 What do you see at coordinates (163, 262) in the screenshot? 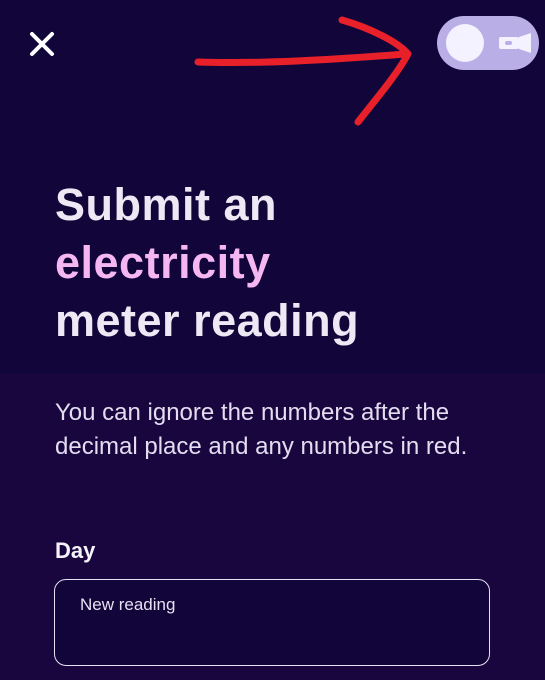
I see `title-accent: electricity` at bounding box center [163, 262].